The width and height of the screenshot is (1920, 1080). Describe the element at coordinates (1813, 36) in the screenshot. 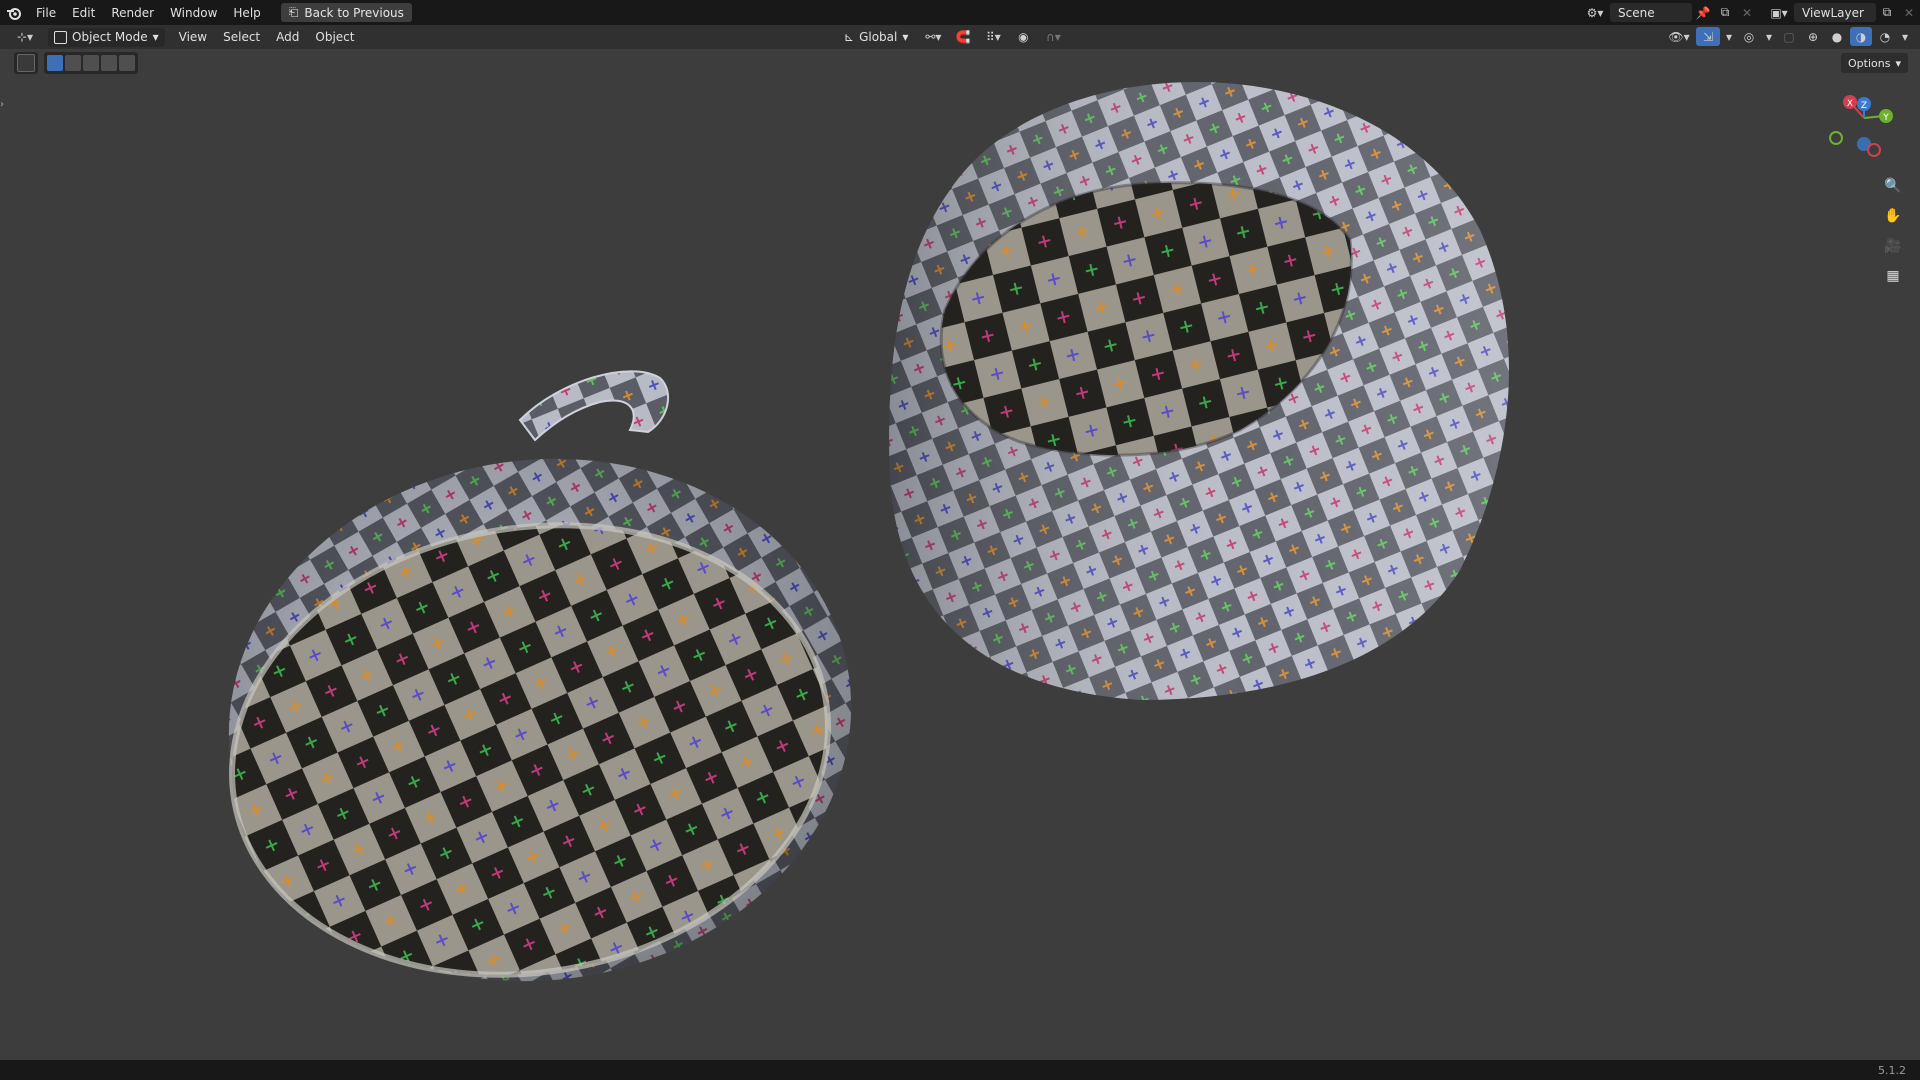

I see `wireframe-shading-icon: ⊕` at that location.